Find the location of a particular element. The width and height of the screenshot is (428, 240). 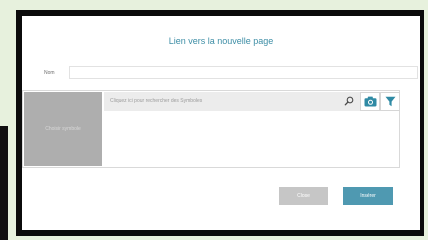

filter-button is located at coordinates (390, 101).